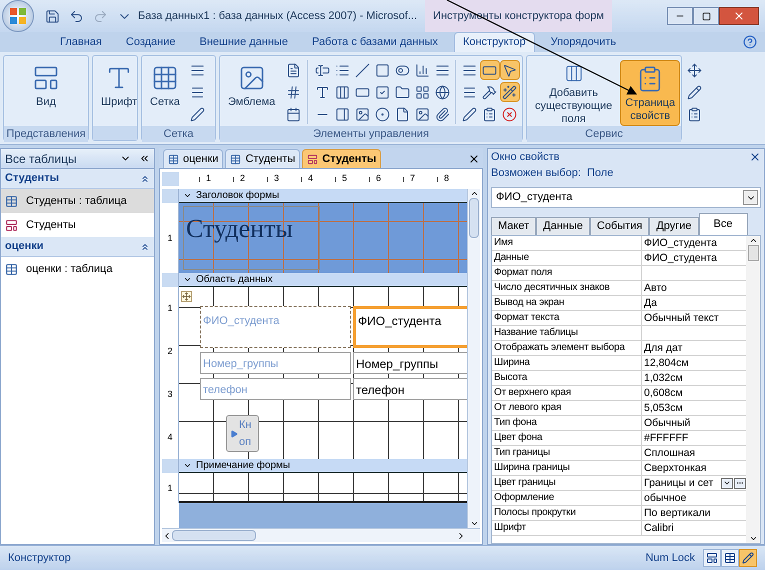  I want to click on document-tab: оценки, so click(193, 158).